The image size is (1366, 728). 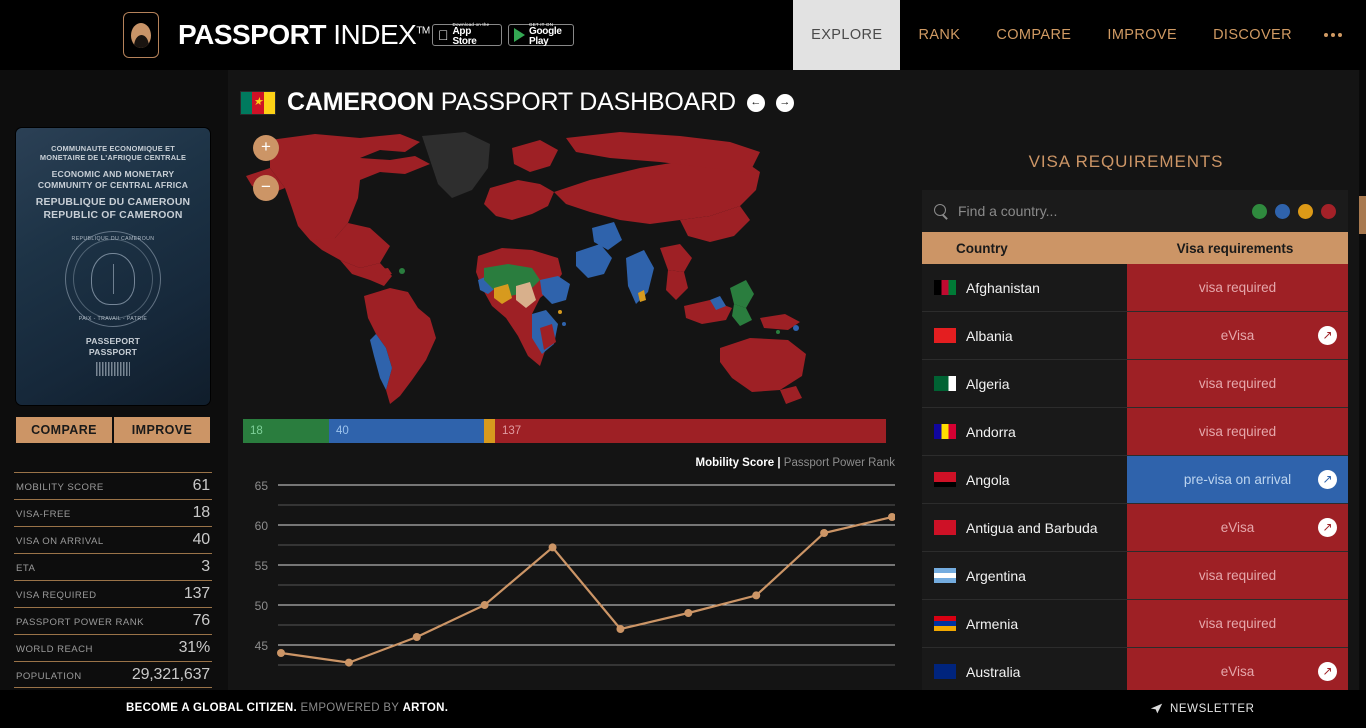 I want to click on visa-status-label: visa required, so click(x=1237, y=431).